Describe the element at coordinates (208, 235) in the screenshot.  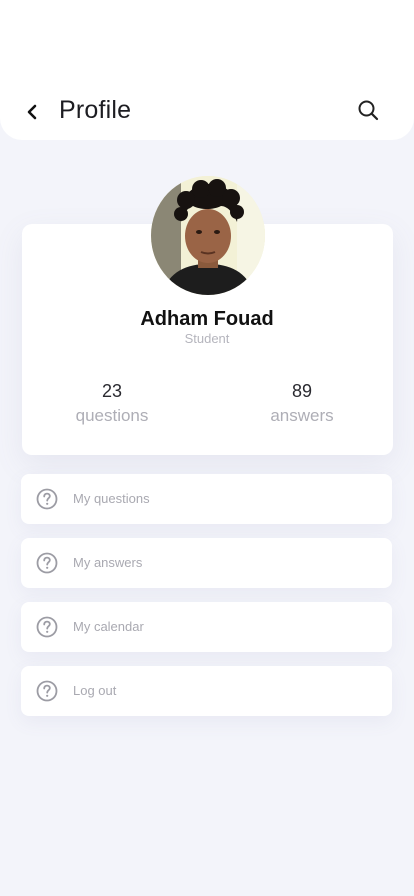
I see `avatar` at that location.